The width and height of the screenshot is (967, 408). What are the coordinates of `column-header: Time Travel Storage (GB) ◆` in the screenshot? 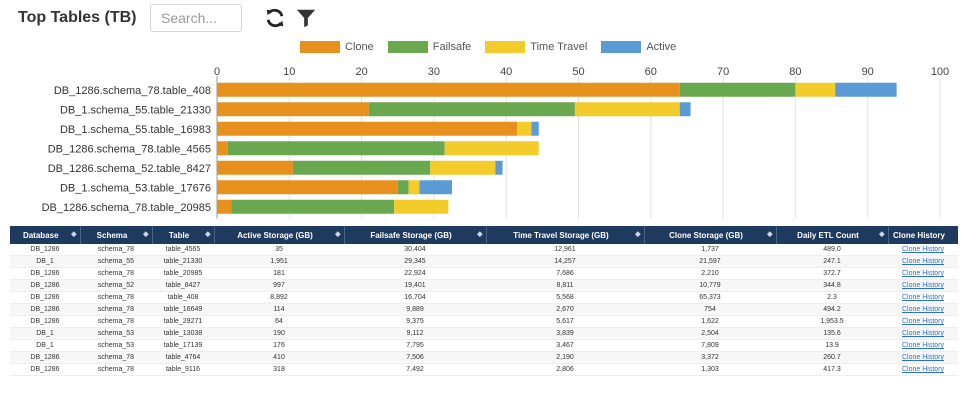 It's located at (565, 235).